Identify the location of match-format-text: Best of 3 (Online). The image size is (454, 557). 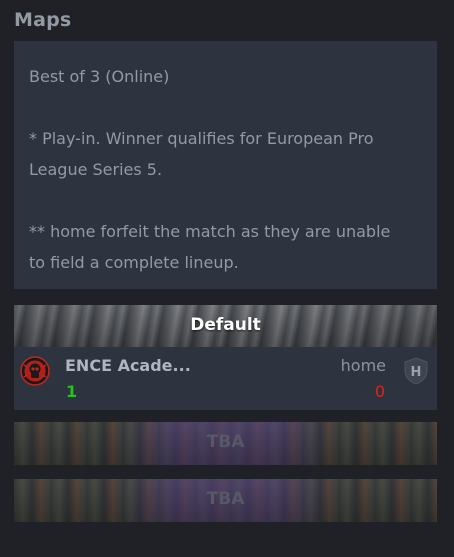
(99, 76).